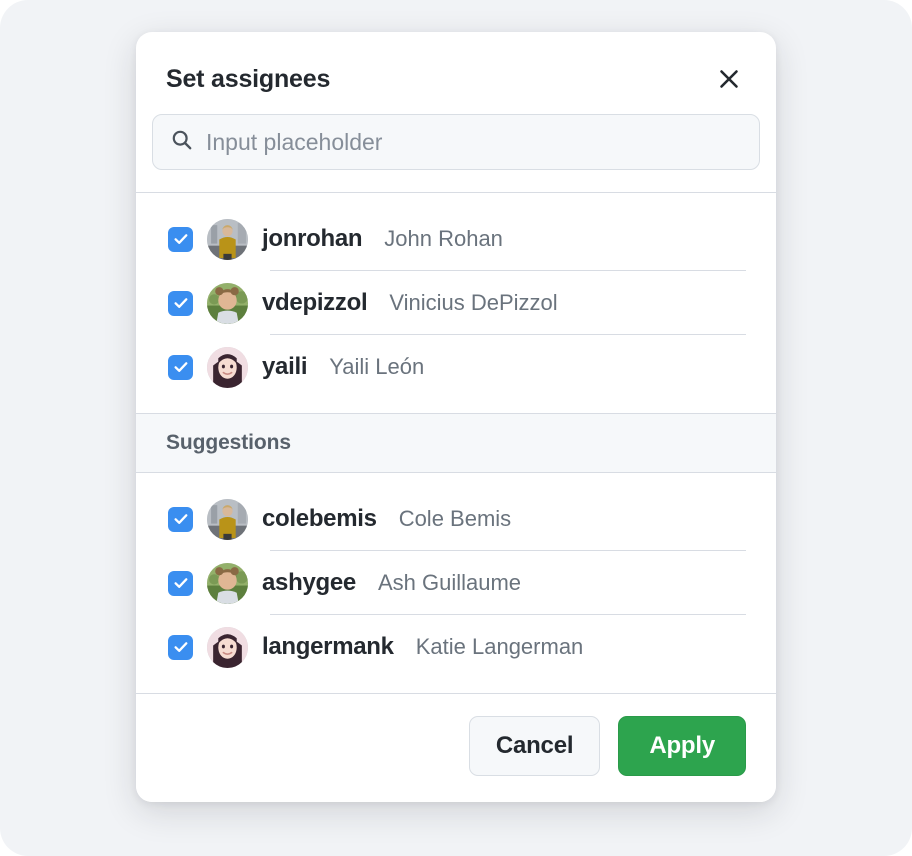 The width and height of the screenshot is (912, 856). What do you see at coordinates (473, 302) in the screenshot?
I see `assignee-fullname: Vinicius DePizzol` at bounding box center [473, 302].